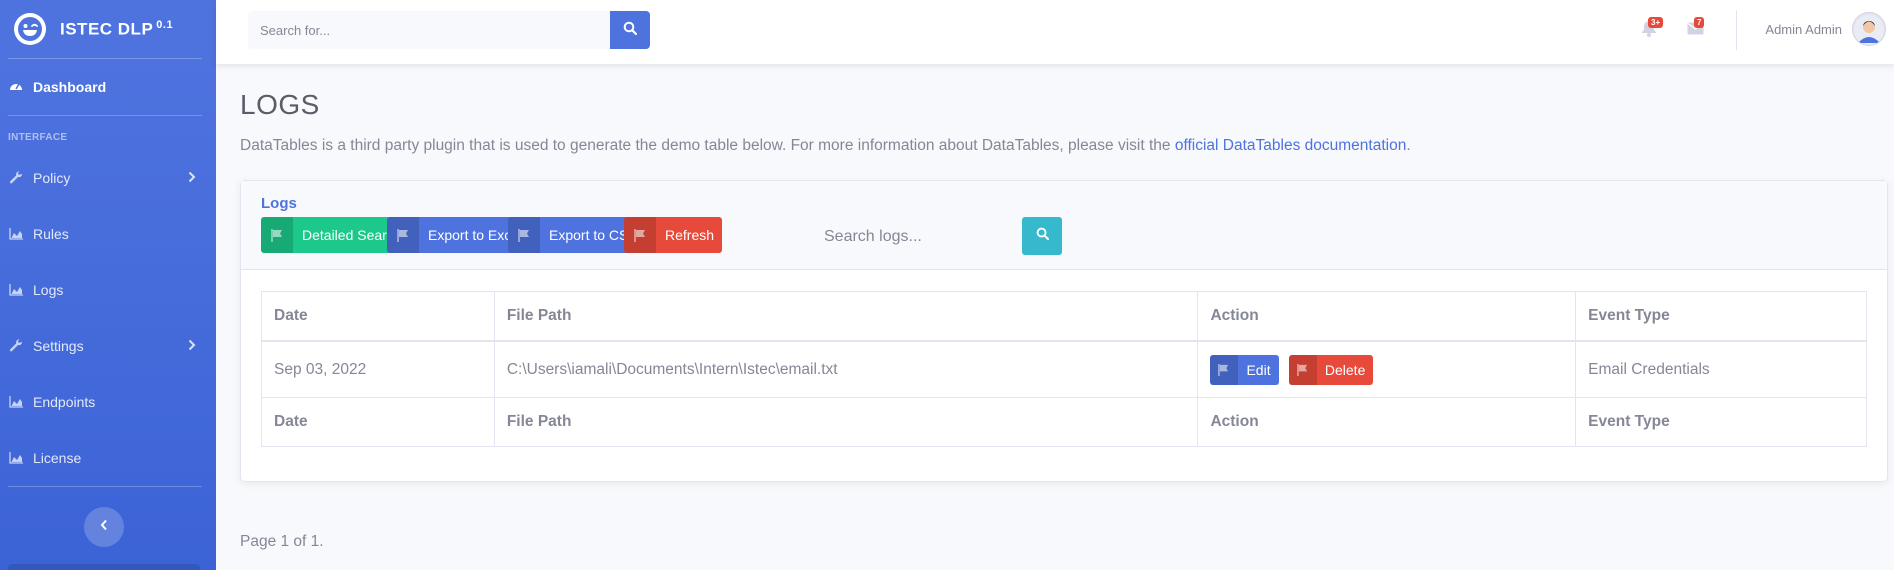 This screenshot has height=570, width=1894. What do you see at coordinates (1387, 369) in the screenshot?
I see `cell-action: Edit Delete` at bounding box center [1387, 369].